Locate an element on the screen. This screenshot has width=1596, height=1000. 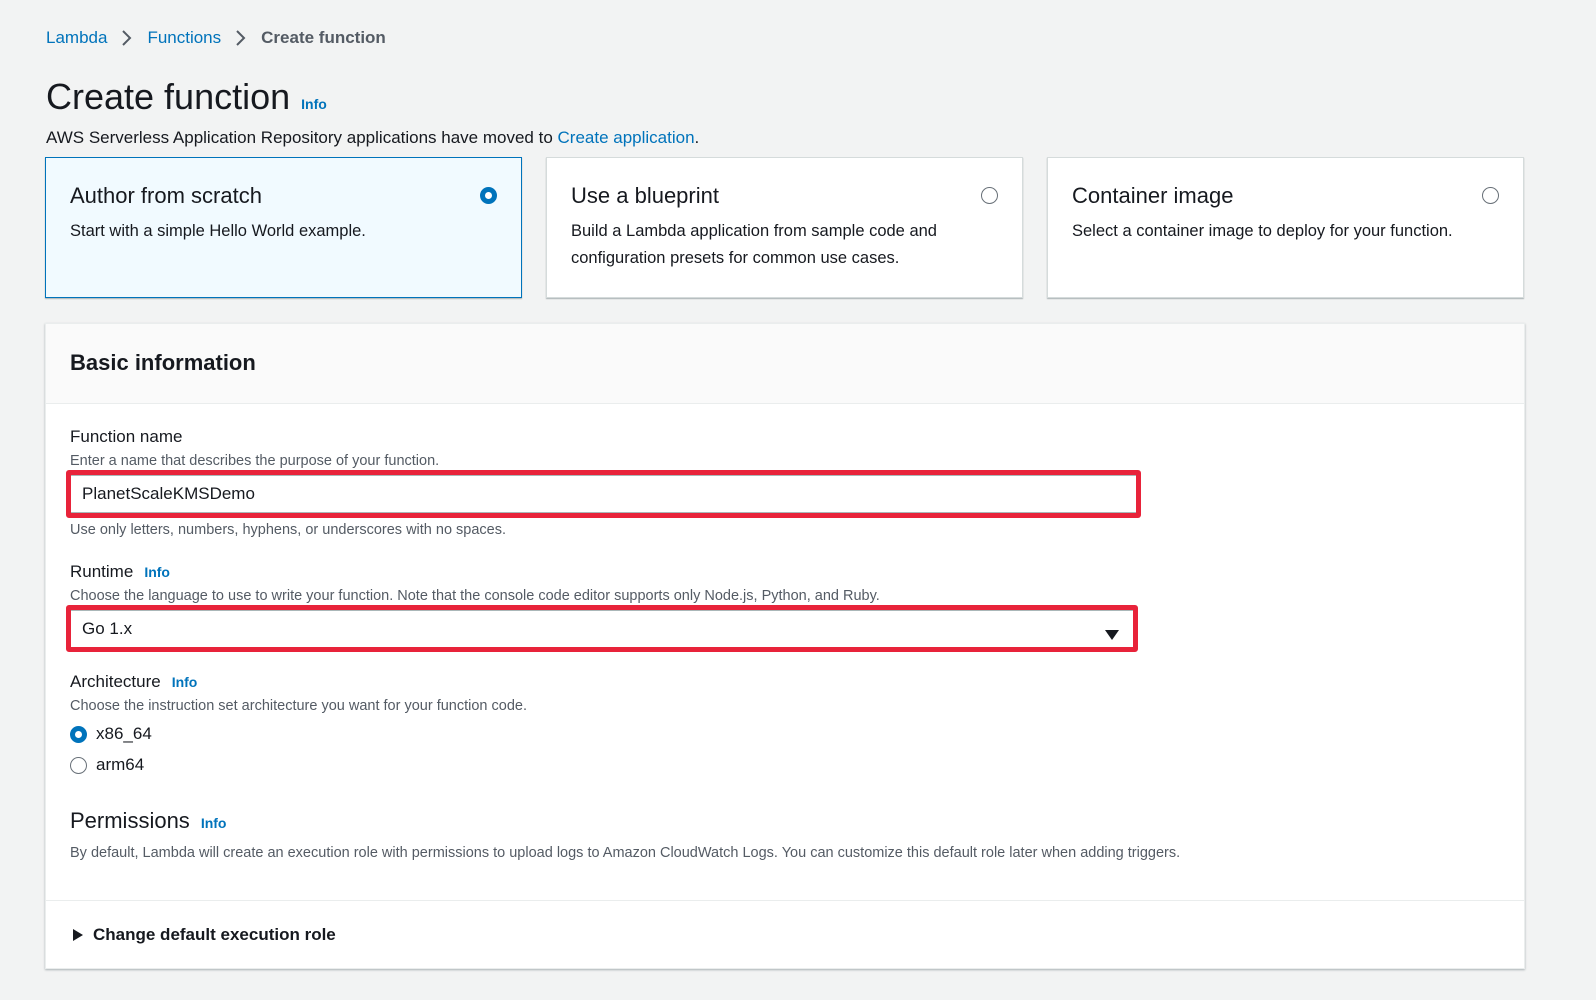
tile-title: Use a blueprint is located at coordinates (645, 195).